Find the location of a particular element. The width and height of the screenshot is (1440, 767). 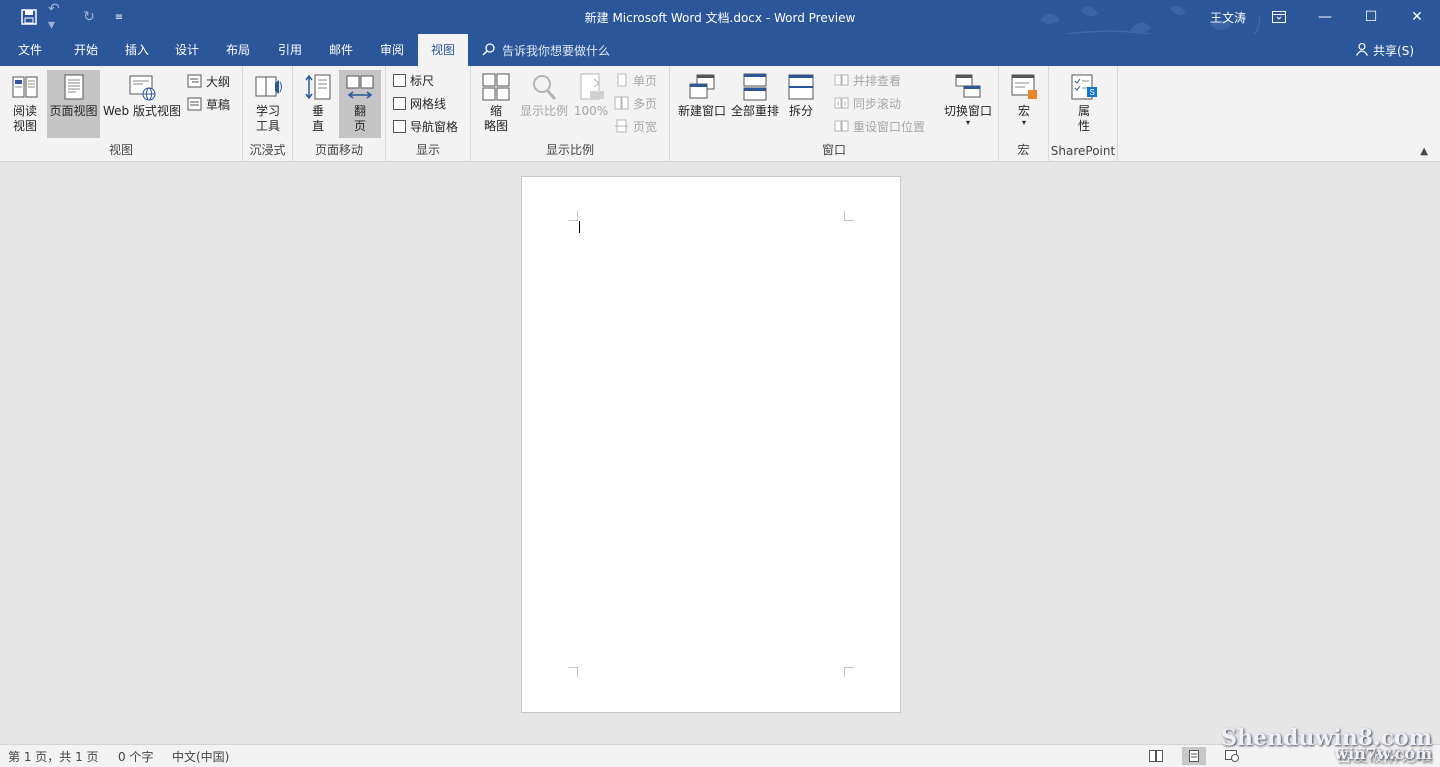

sync-scroll-button: 同步滚动 is located at coordinates (867, 103).